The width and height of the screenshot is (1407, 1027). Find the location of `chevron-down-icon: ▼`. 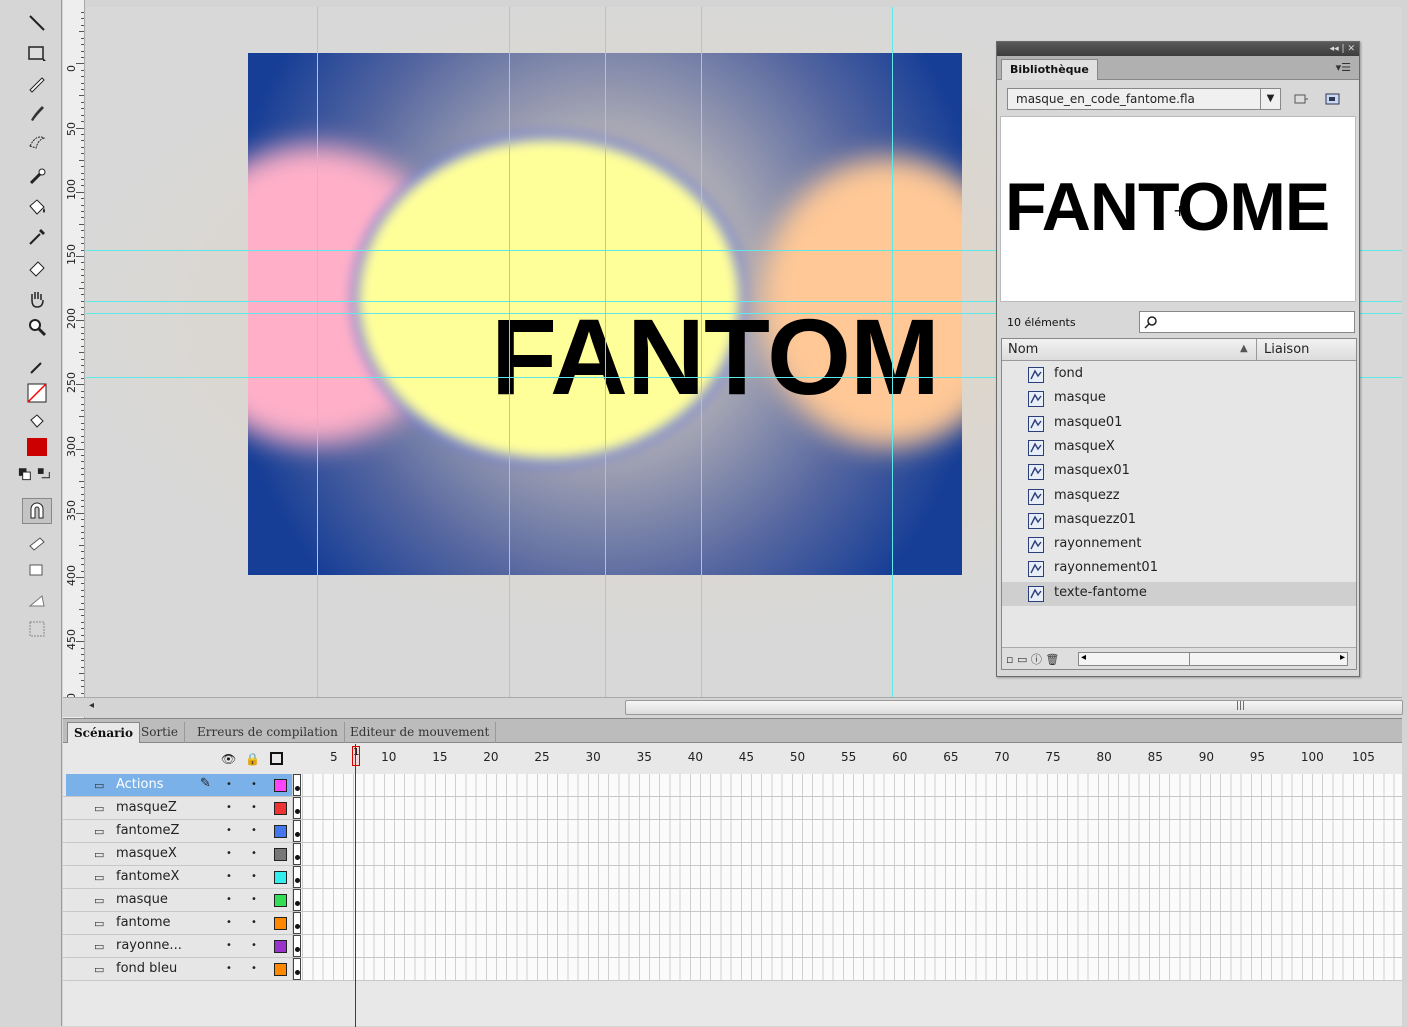

chevron-down-icon: ▼ is located at coordinates (1270, 99).